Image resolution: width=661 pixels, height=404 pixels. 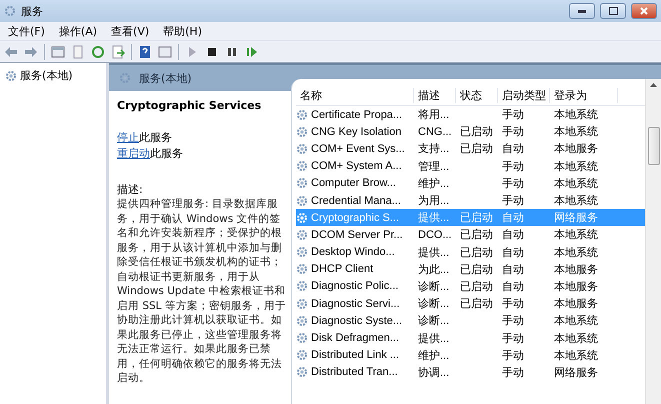 What do you see at coordinates (11, 51) in the screenshot?
I see `back-icon` at bounding box center [11, 51].